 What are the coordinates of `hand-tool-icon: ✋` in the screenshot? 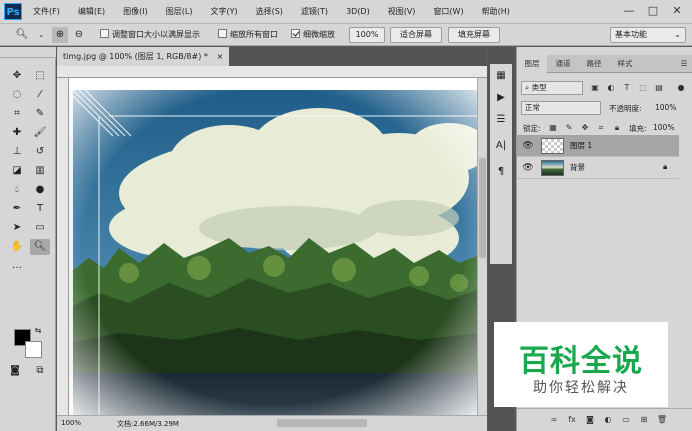 It's located at (17, 247).